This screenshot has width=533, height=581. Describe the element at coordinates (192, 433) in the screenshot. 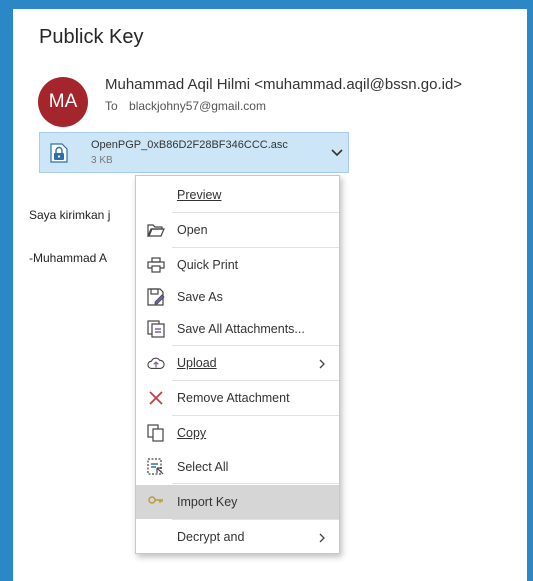

I see `menu-item-label: Copy` at that location.